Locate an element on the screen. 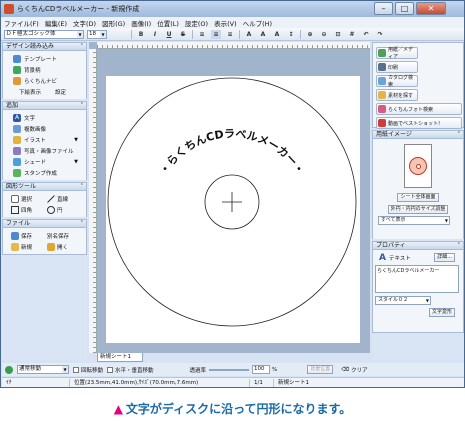 The height and width of the screenshot is (421, 465). disc-text-path: ・らくちんCDラベルメーカー・ is located at coordinates (232, 152).